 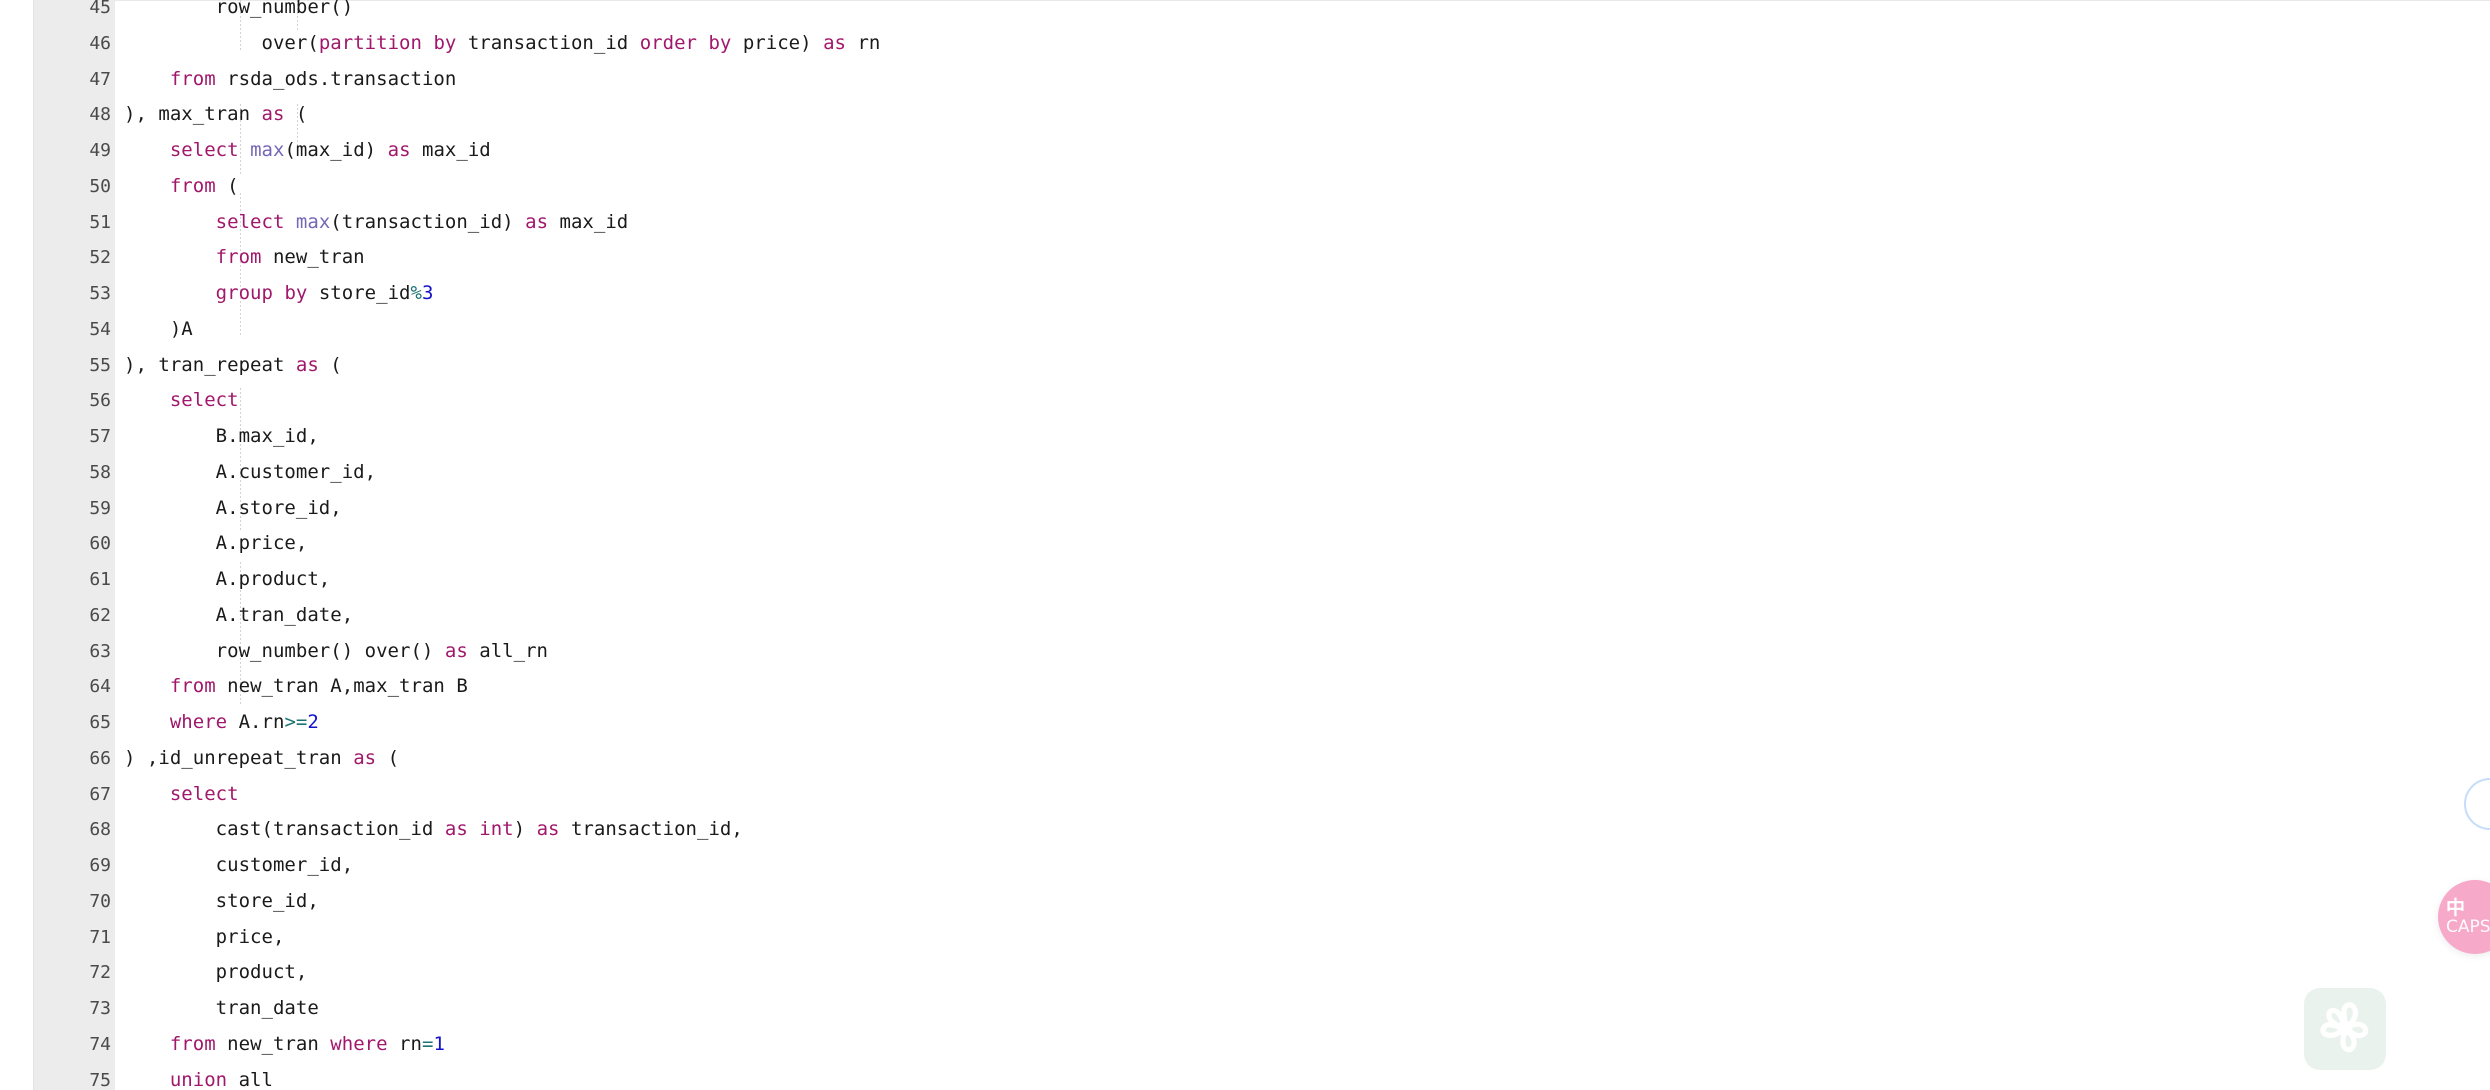 I want to click on code-line: 67 select, so click(x=1245, y=794).